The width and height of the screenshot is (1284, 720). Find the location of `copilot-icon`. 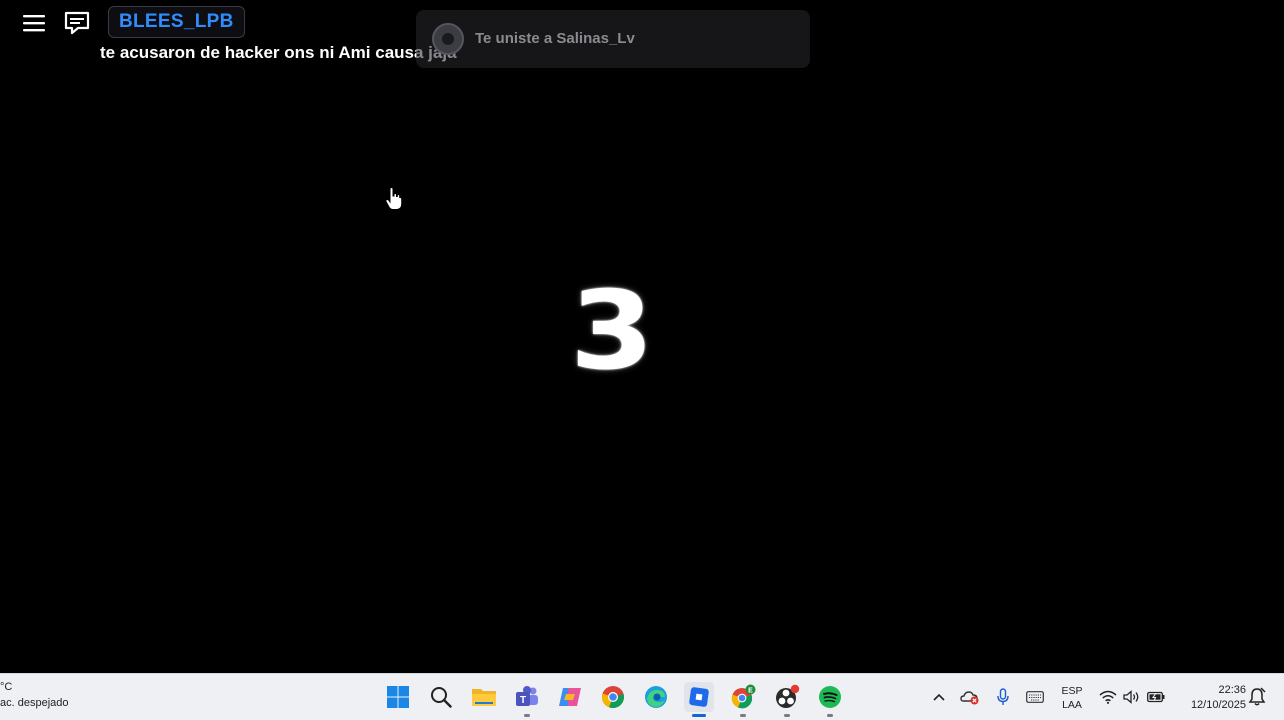

copilot-icon is located at coordinates (570, 697).